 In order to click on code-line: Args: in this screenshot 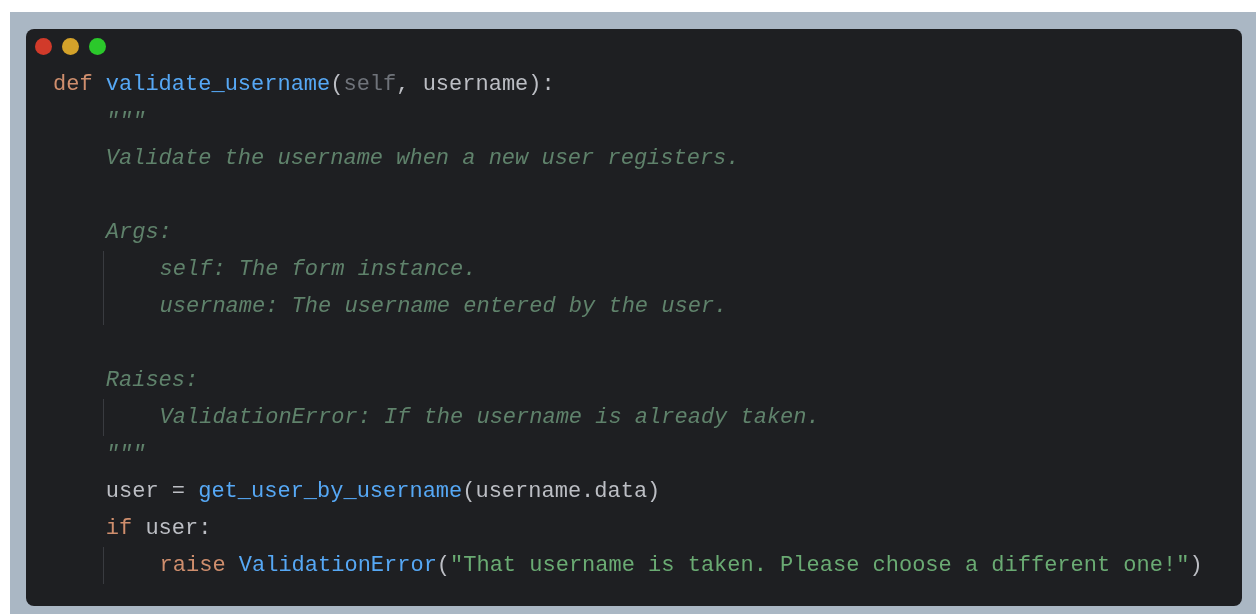, I will do `click(138, 233)`.